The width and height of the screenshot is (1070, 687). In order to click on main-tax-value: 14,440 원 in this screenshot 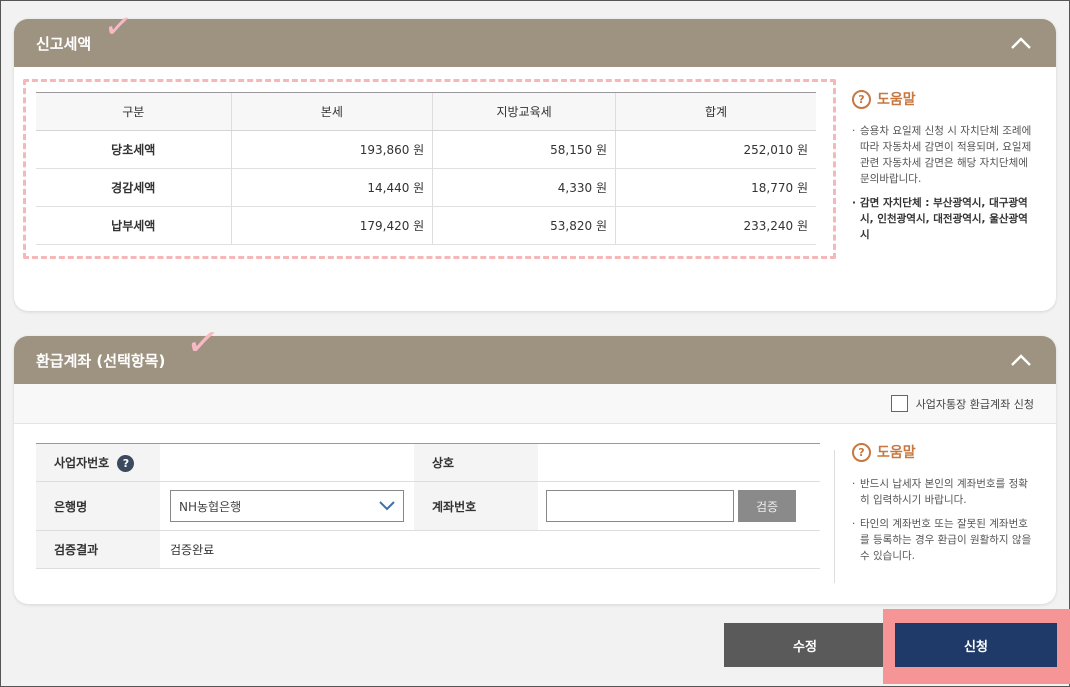, I will do `click(331, 187)`.